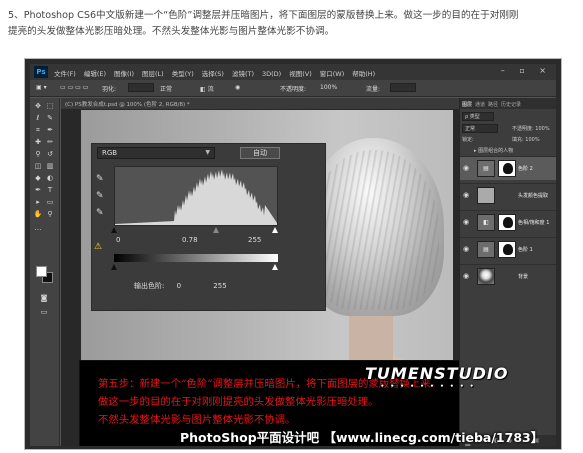  Describe the element at coordinates (50, 142) in the screenshot. I see `brush-tool-icon: ✏` at that location.